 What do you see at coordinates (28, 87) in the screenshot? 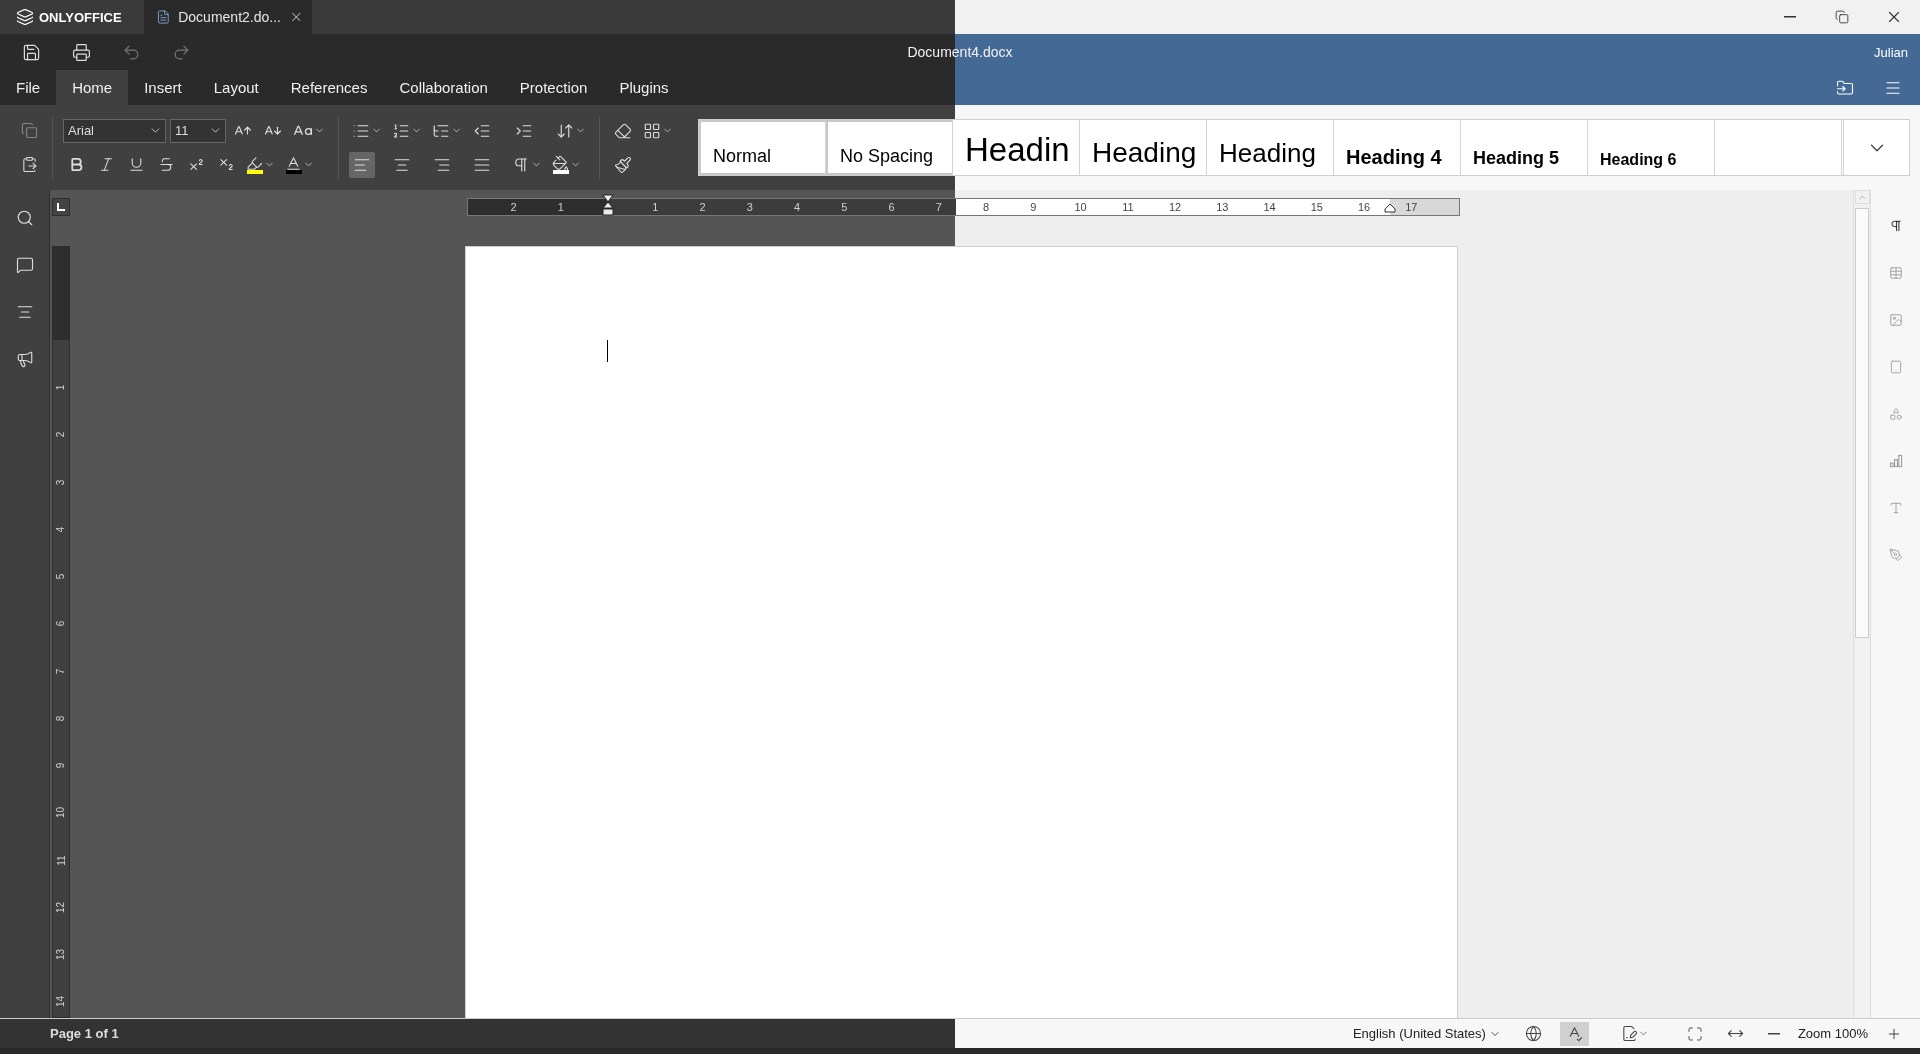
I see `menu-tab: File` at bounding box center [28, 87].